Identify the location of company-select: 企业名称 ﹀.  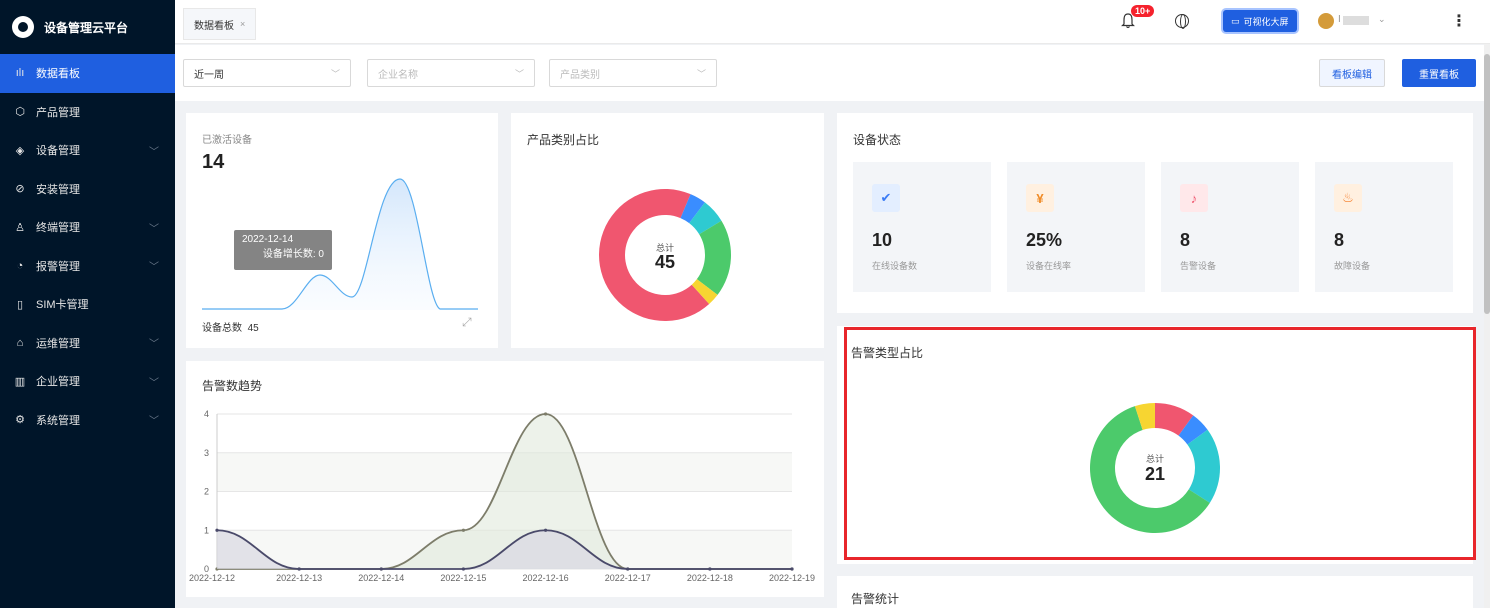
(451, 73).